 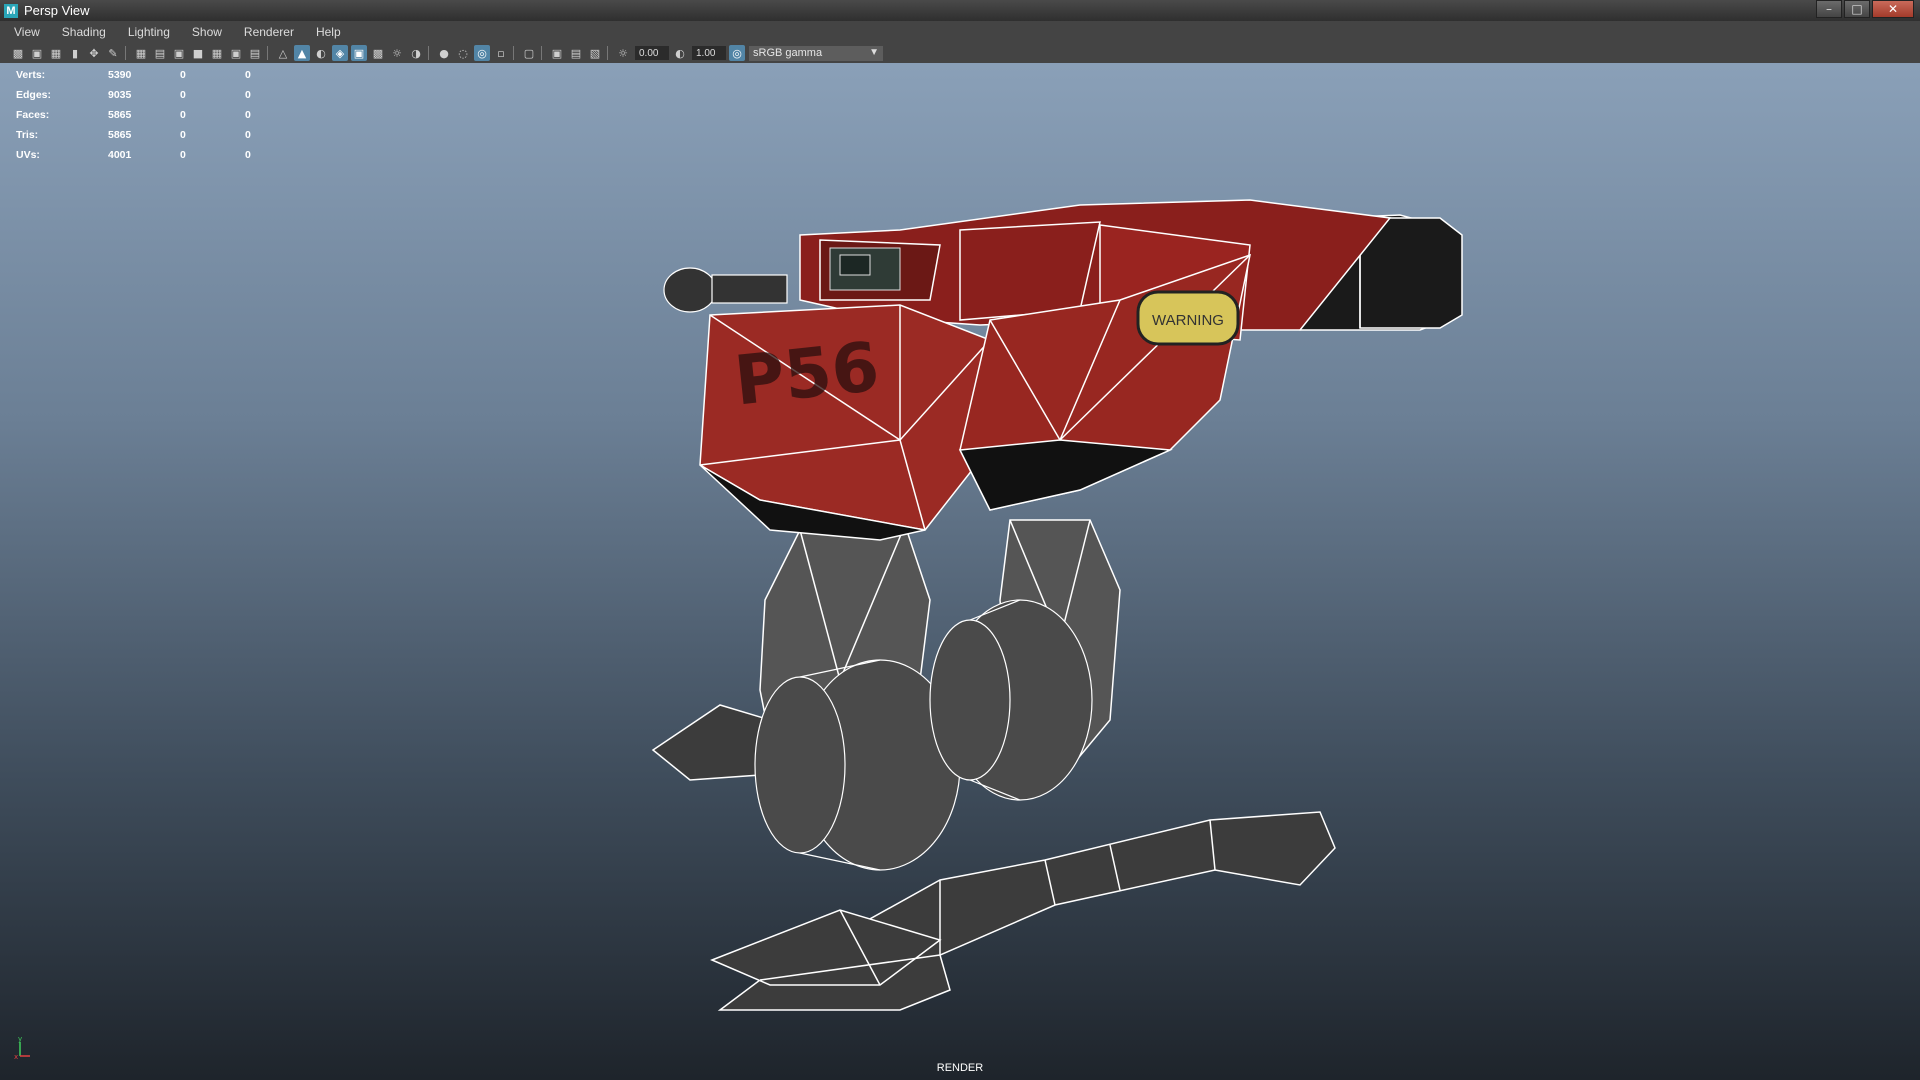 I want to click on hud-row-edges: Edges: 9035 0 0, so click(x=133, y=95).